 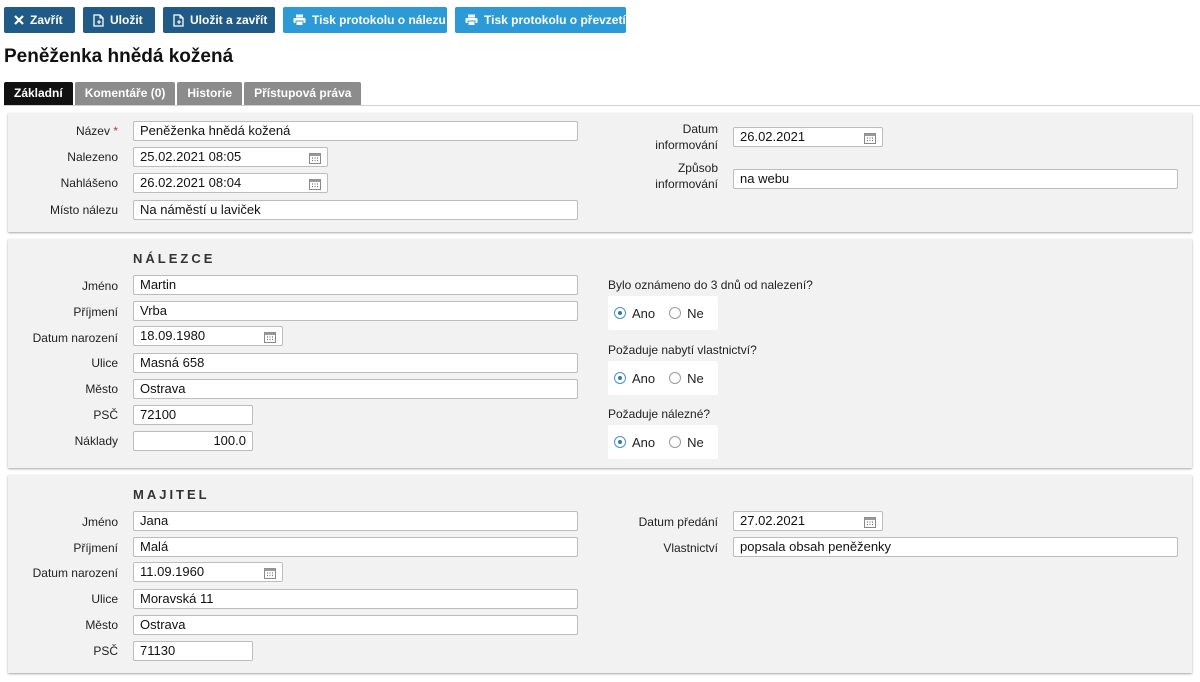 I want to click on page-title: Peněženka hnědá kožená, so click(x=119, y=56).